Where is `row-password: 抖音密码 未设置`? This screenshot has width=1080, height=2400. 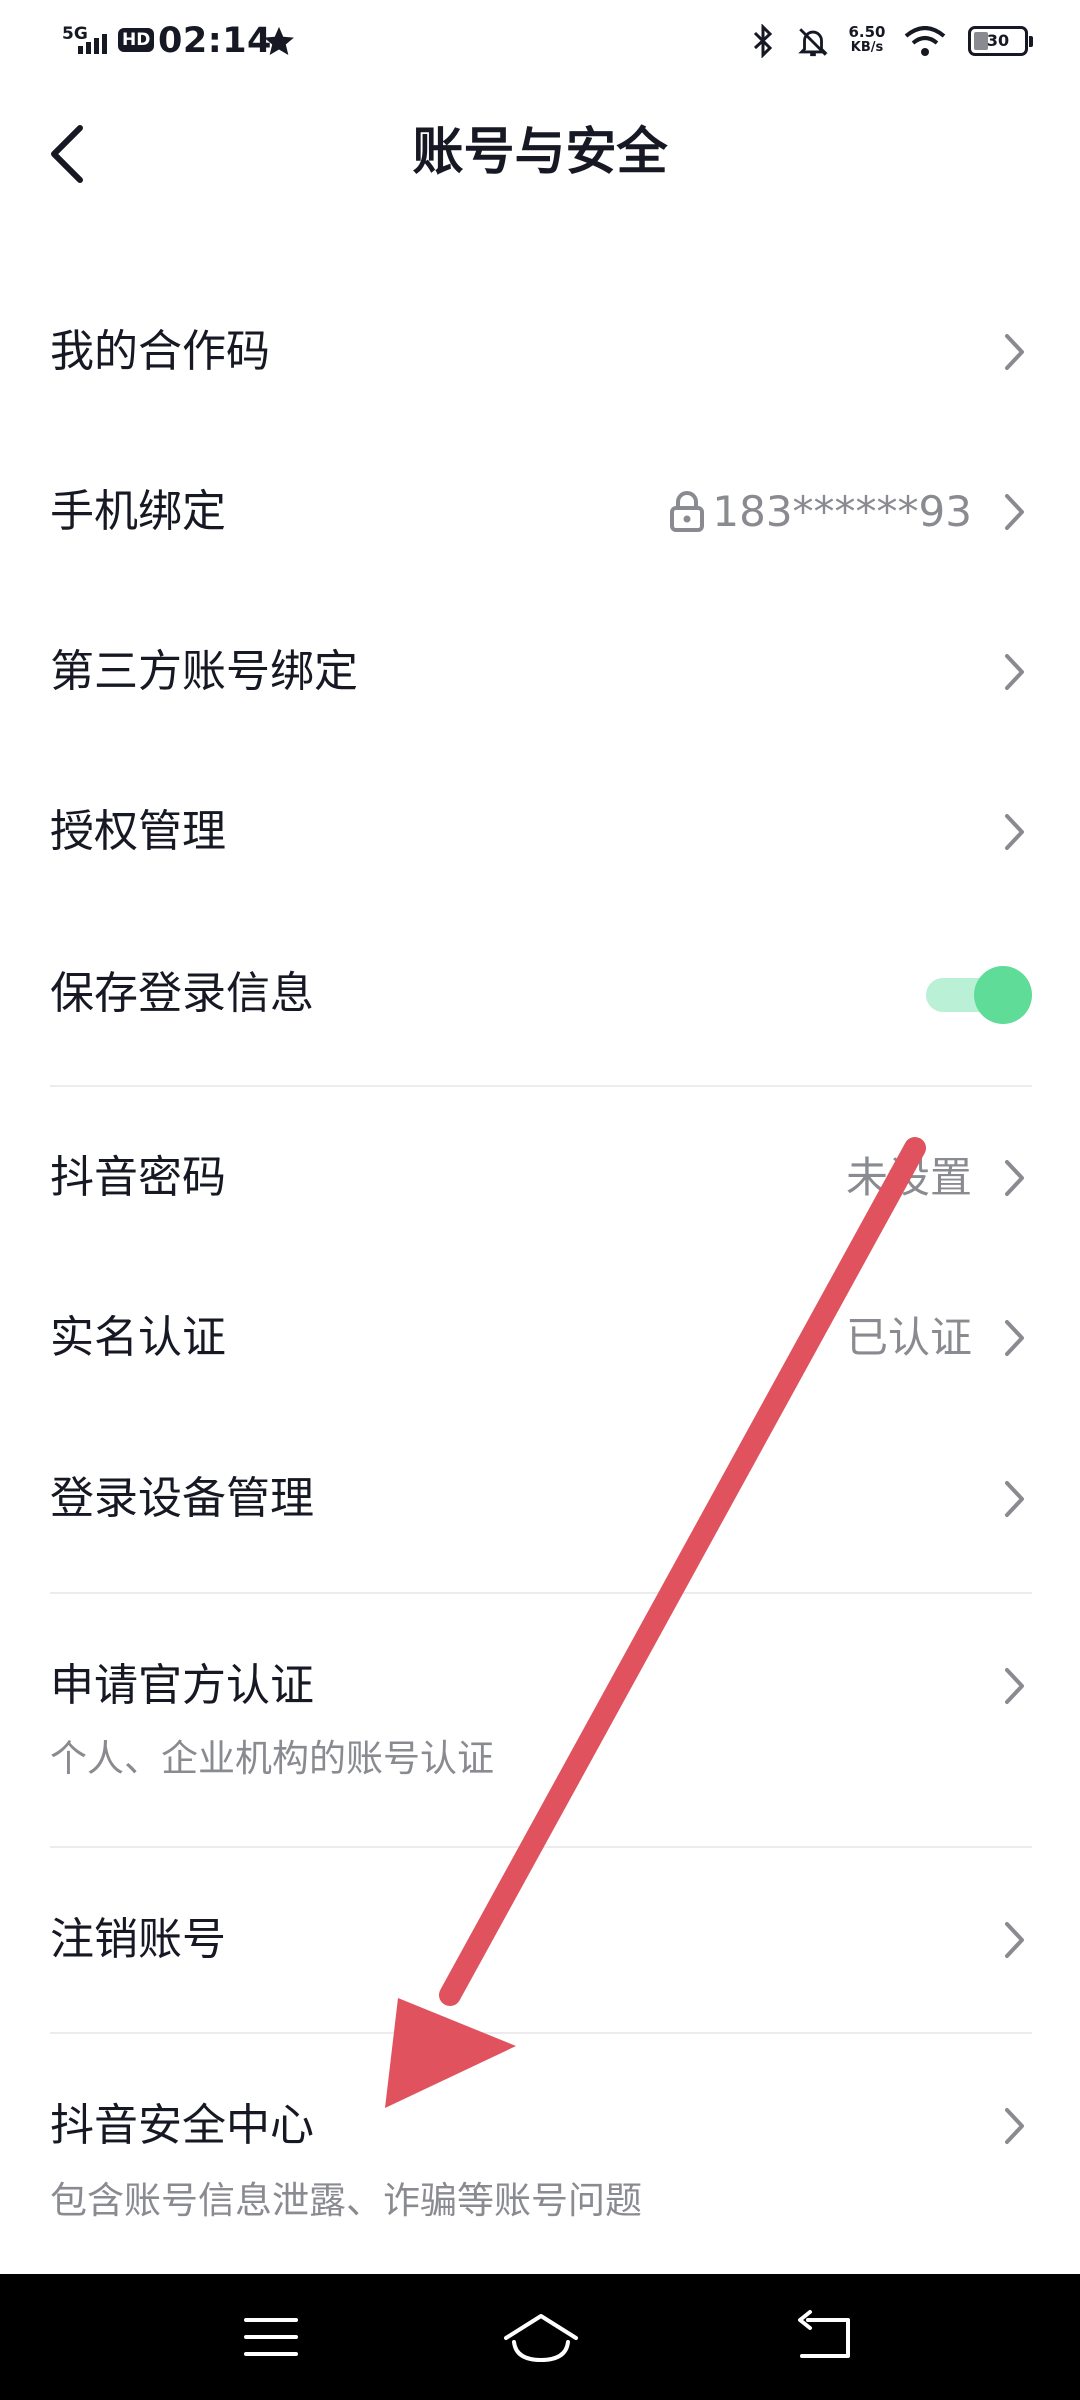
row-password: 抖音密码 未设置 is located at coordinates (540, 1178).